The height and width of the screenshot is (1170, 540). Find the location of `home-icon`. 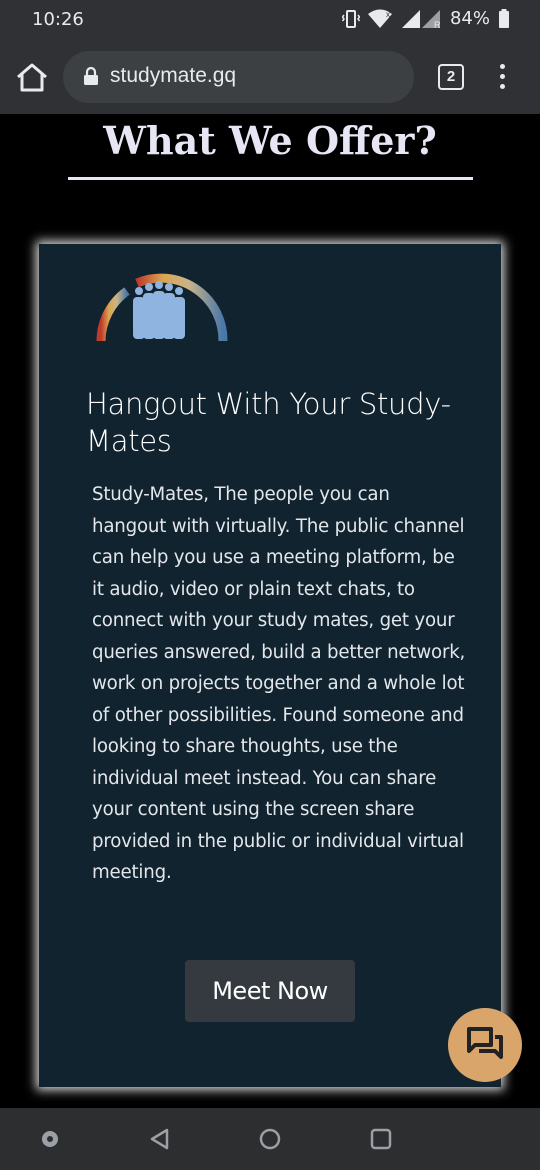

home-icon is located at coordinates (32, 78).